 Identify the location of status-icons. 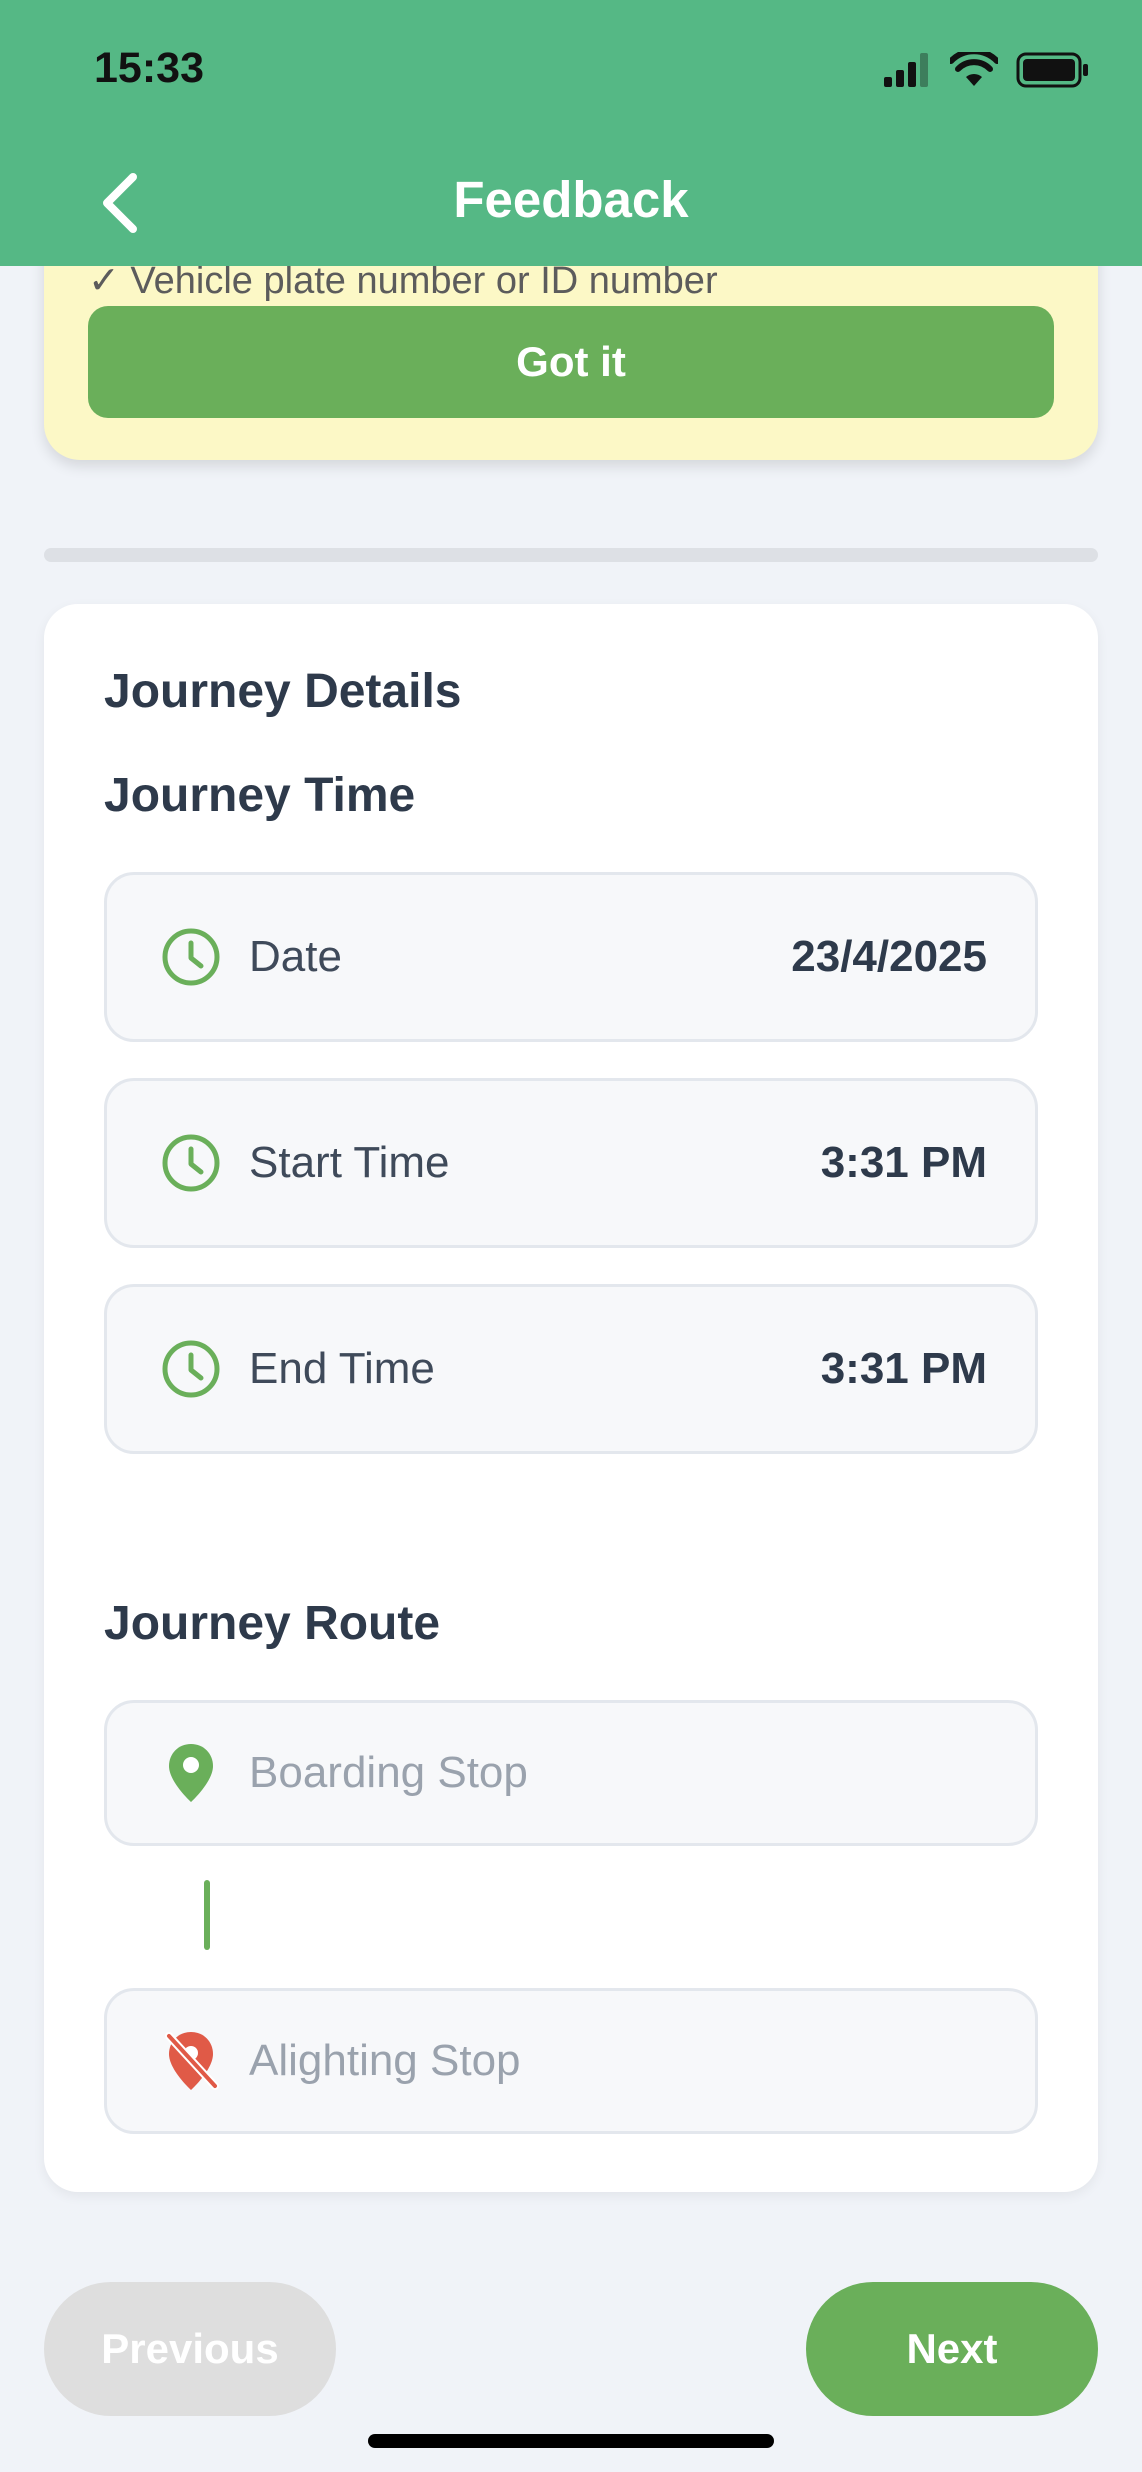
(987, 70).